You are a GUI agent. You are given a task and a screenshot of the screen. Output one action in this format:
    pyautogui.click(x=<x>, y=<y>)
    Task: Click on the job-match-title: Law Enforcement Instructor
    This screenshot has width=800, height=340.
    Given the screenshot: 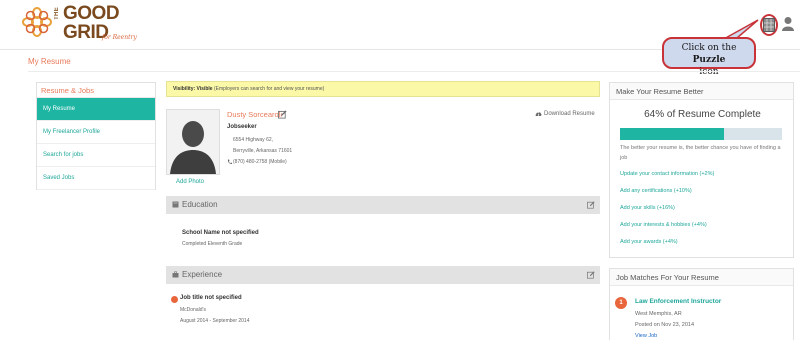 What is the action you would take?
    pyautogui.click(x=678, y=301)
    